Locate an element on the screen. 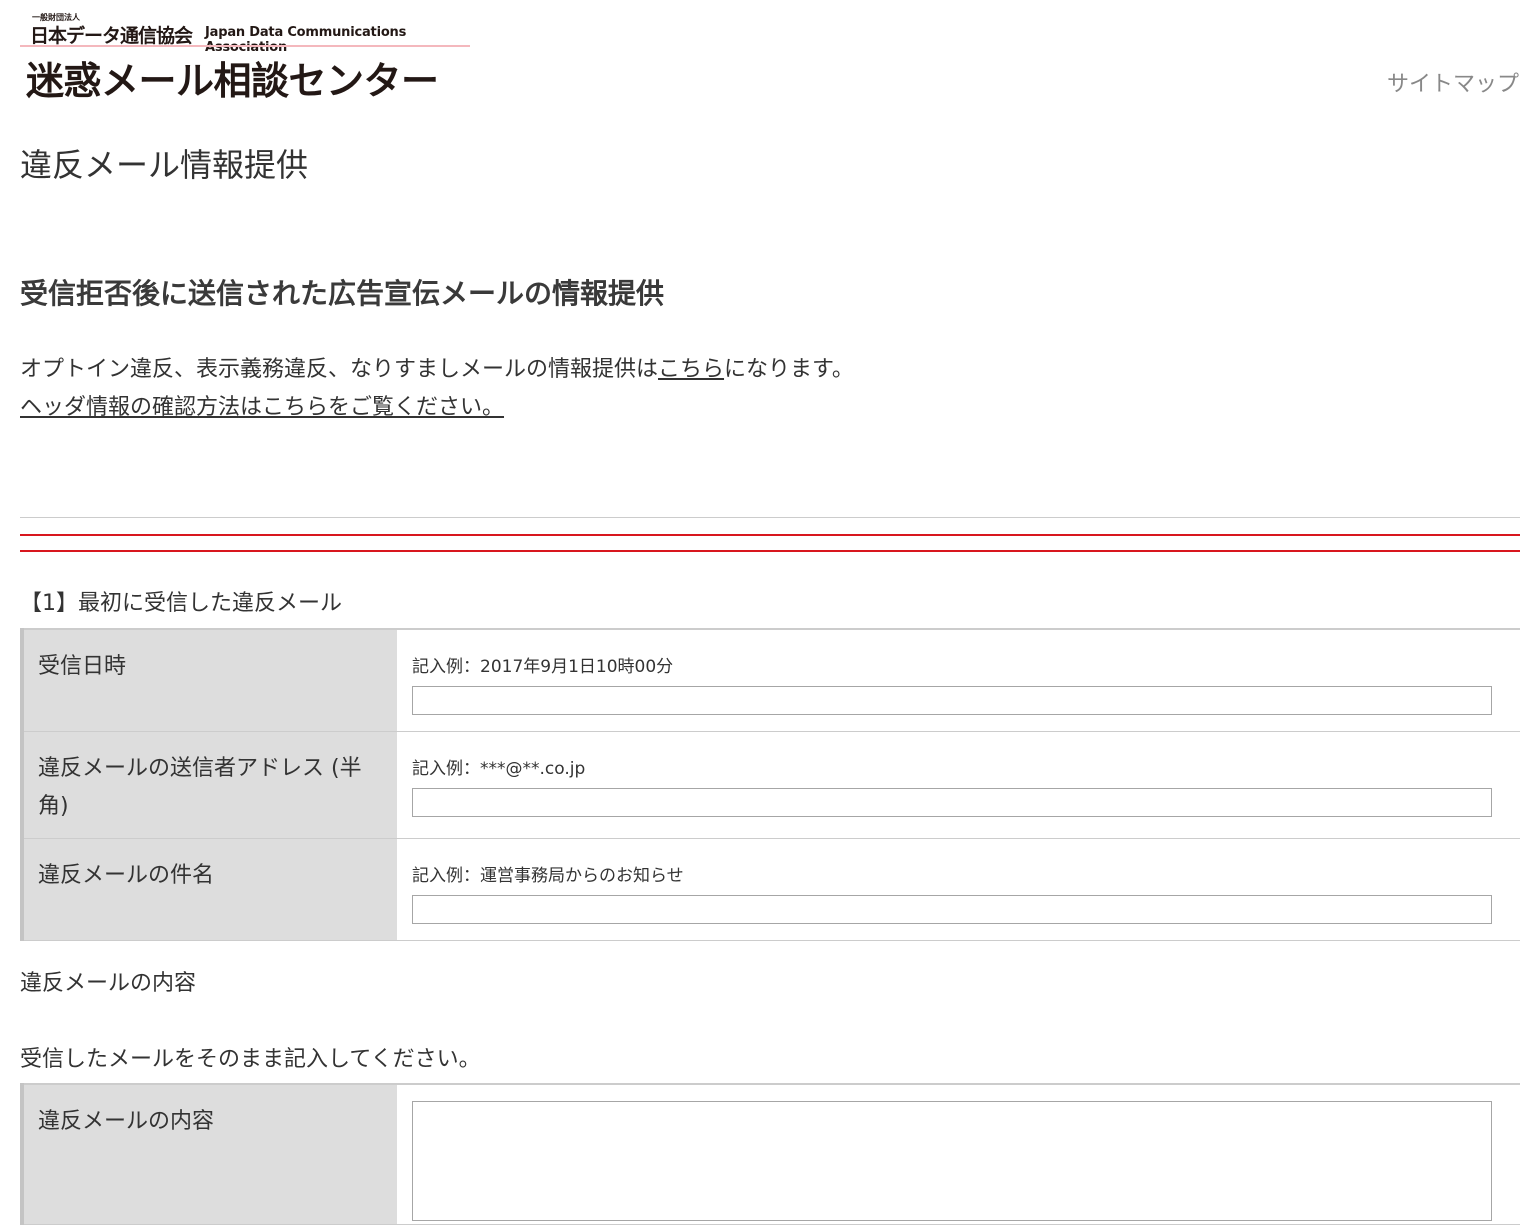 The width and height of the screenshot is (1533, 1225). field-cell-sender-address: 記入例：***@**.co.jp is located at coordinates (958, 785).